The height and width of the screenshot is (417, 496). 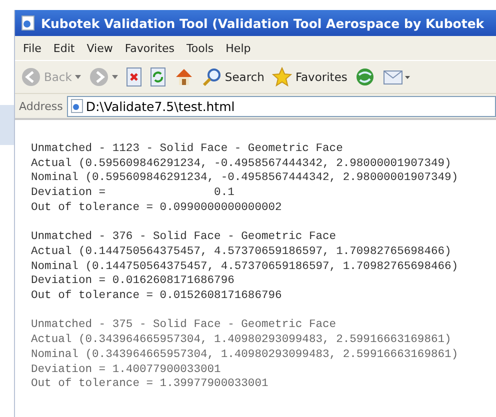 I want to click on favorites-button: Favorites, so click(x=310, y=77).